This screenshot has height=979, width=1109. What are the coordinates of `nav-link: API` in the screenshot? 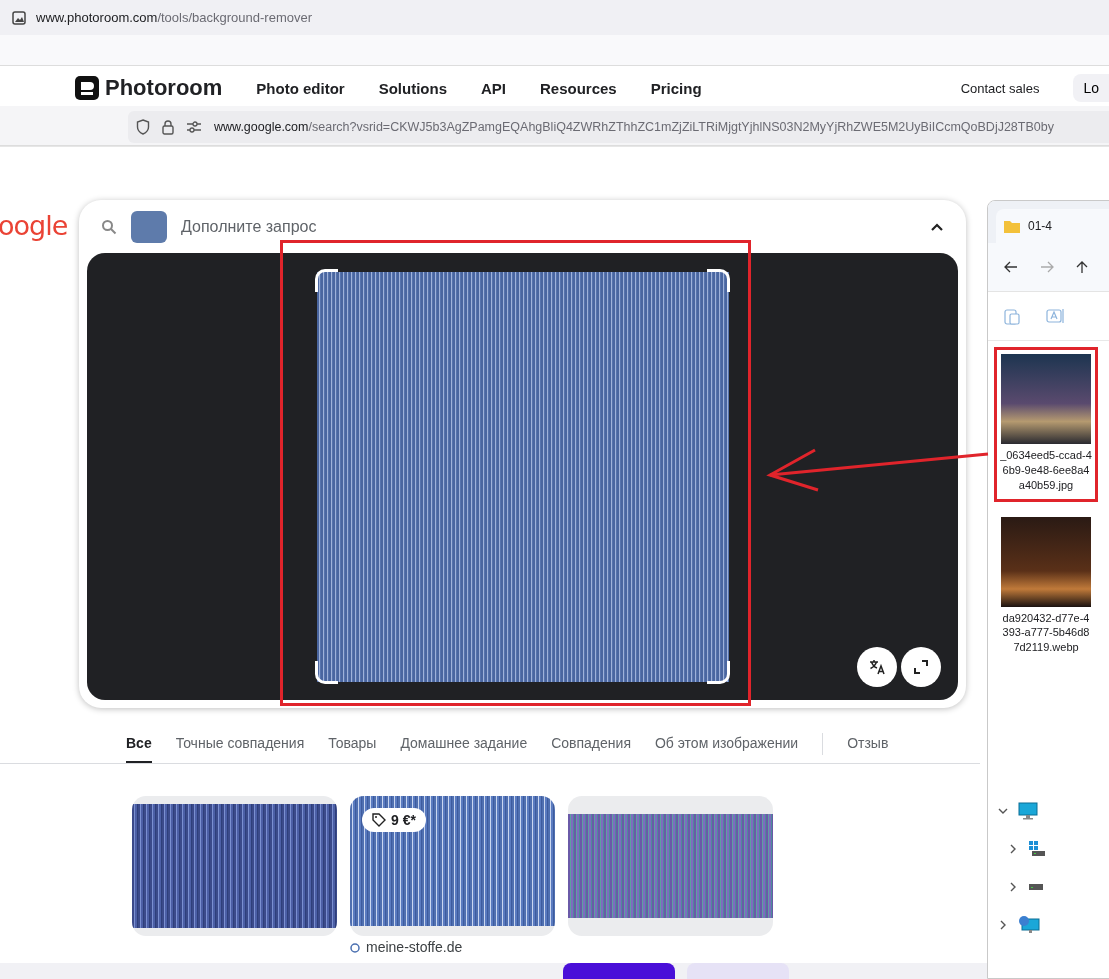 It's located at (493, 88).